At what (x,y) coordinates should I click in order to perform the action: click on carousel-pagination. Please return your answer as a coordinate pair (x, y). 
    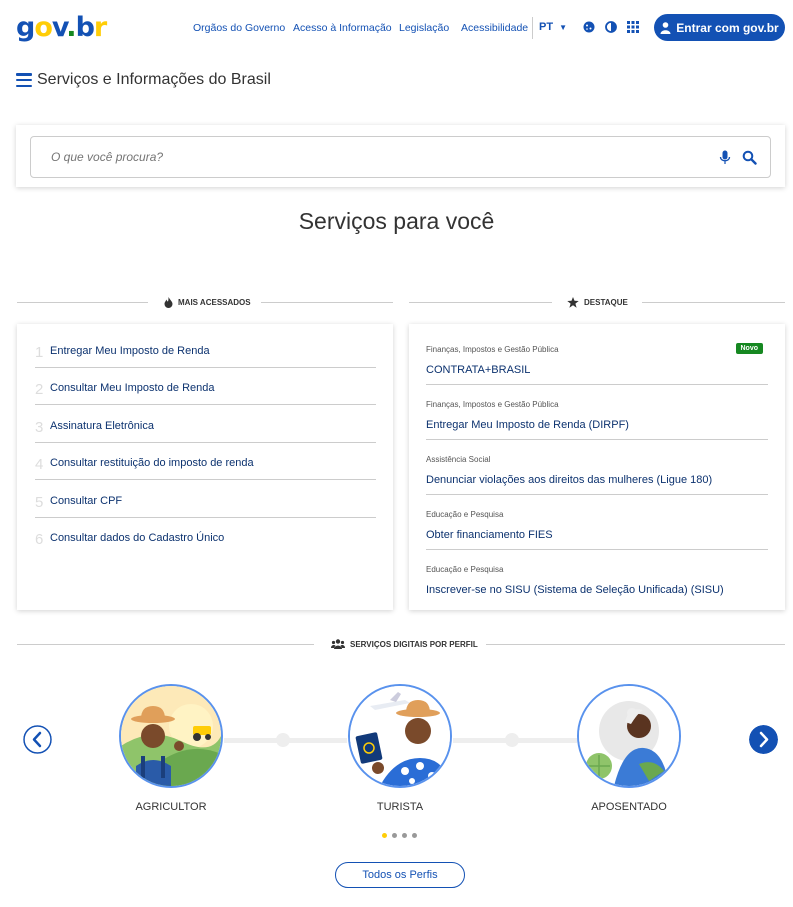
    Looking at the image, I should click on (399, 835).